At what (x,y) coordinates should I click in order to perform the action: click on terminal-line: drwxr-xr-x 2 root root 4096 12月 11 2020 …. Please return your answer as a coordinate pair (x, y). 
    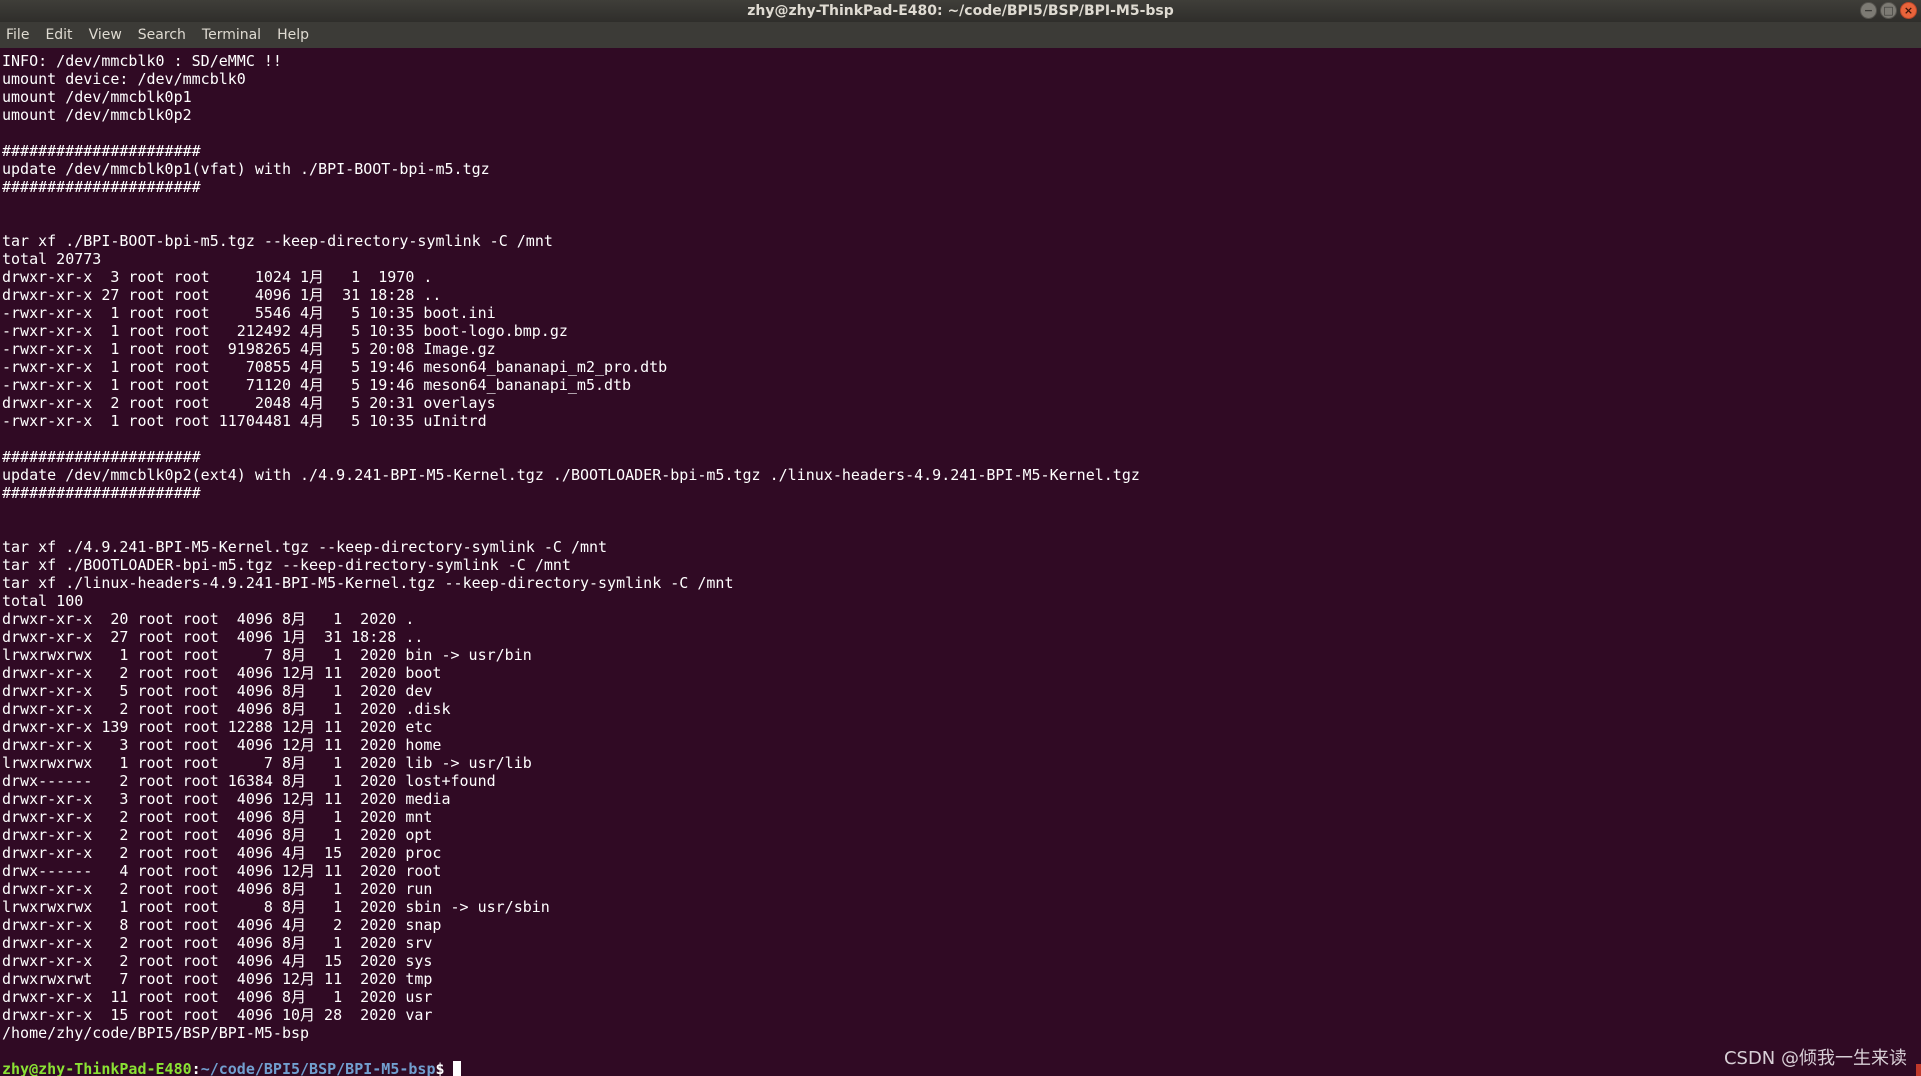
    Looking at the image, I should click on (222, 673).